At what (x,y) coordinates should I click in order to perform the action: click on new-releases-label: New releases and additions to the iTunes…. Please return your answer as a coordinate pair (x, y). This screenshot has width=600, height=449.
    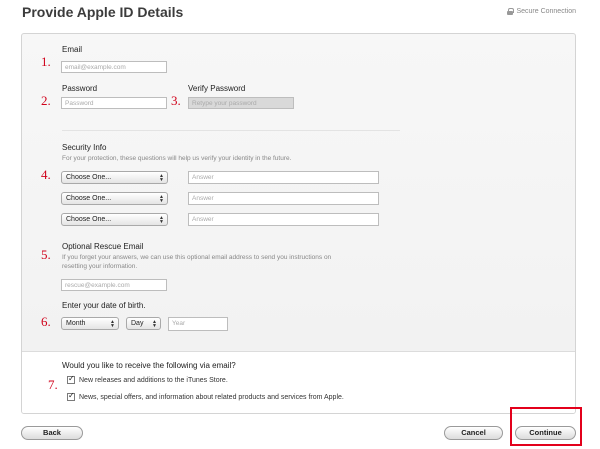
    Looking at the image, I should click on (153, 380).